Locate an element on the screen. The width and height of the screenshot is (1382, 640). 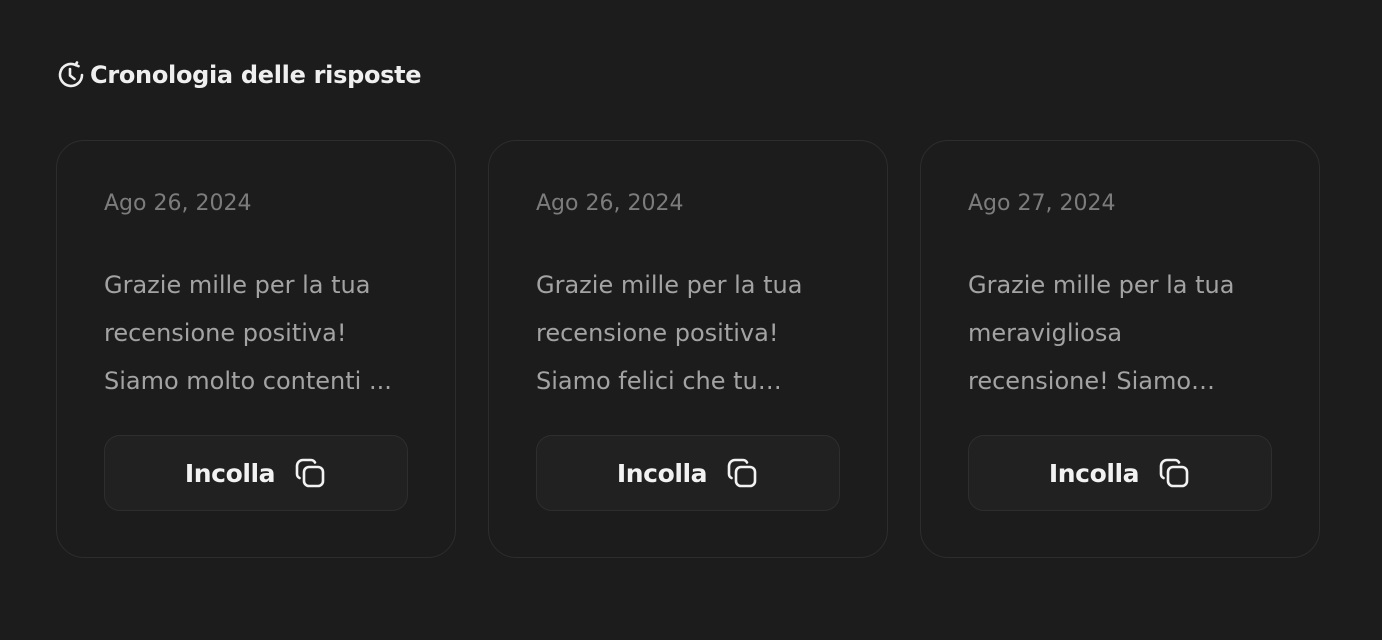
section-title: Cronologia delle risposte is located at coordinates (256, 75).